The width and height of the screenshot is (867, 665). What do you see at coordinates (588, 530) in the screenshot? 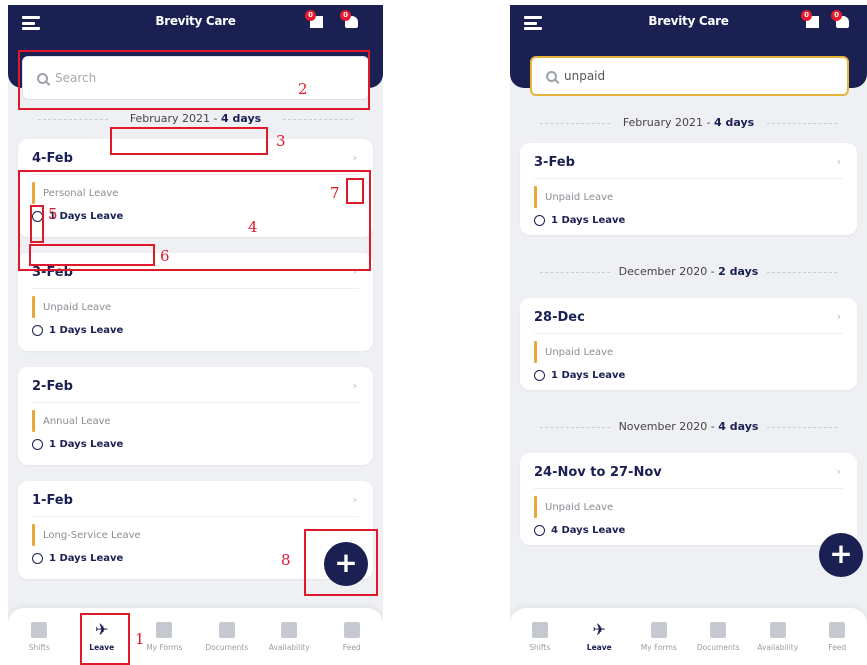
I see `leave-duration: 4 Days Leave` at bounding box center [588, 530].